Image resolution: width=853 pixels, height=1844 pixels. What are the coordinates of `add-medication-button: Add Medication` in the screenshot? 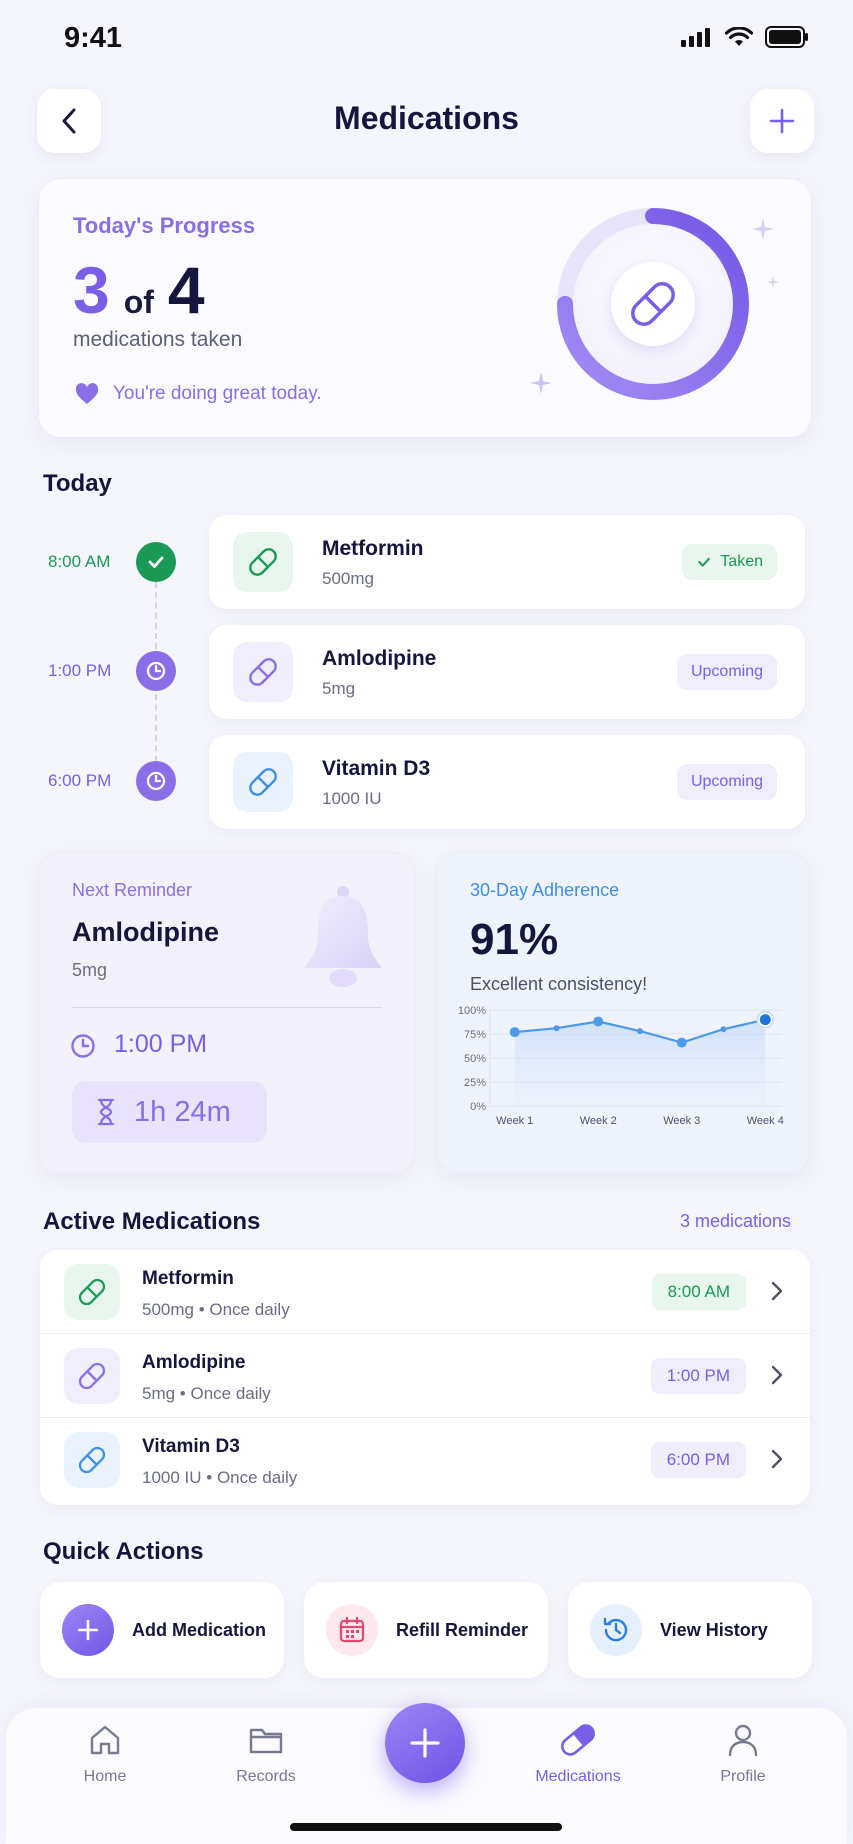 It's located at (162, 1630).